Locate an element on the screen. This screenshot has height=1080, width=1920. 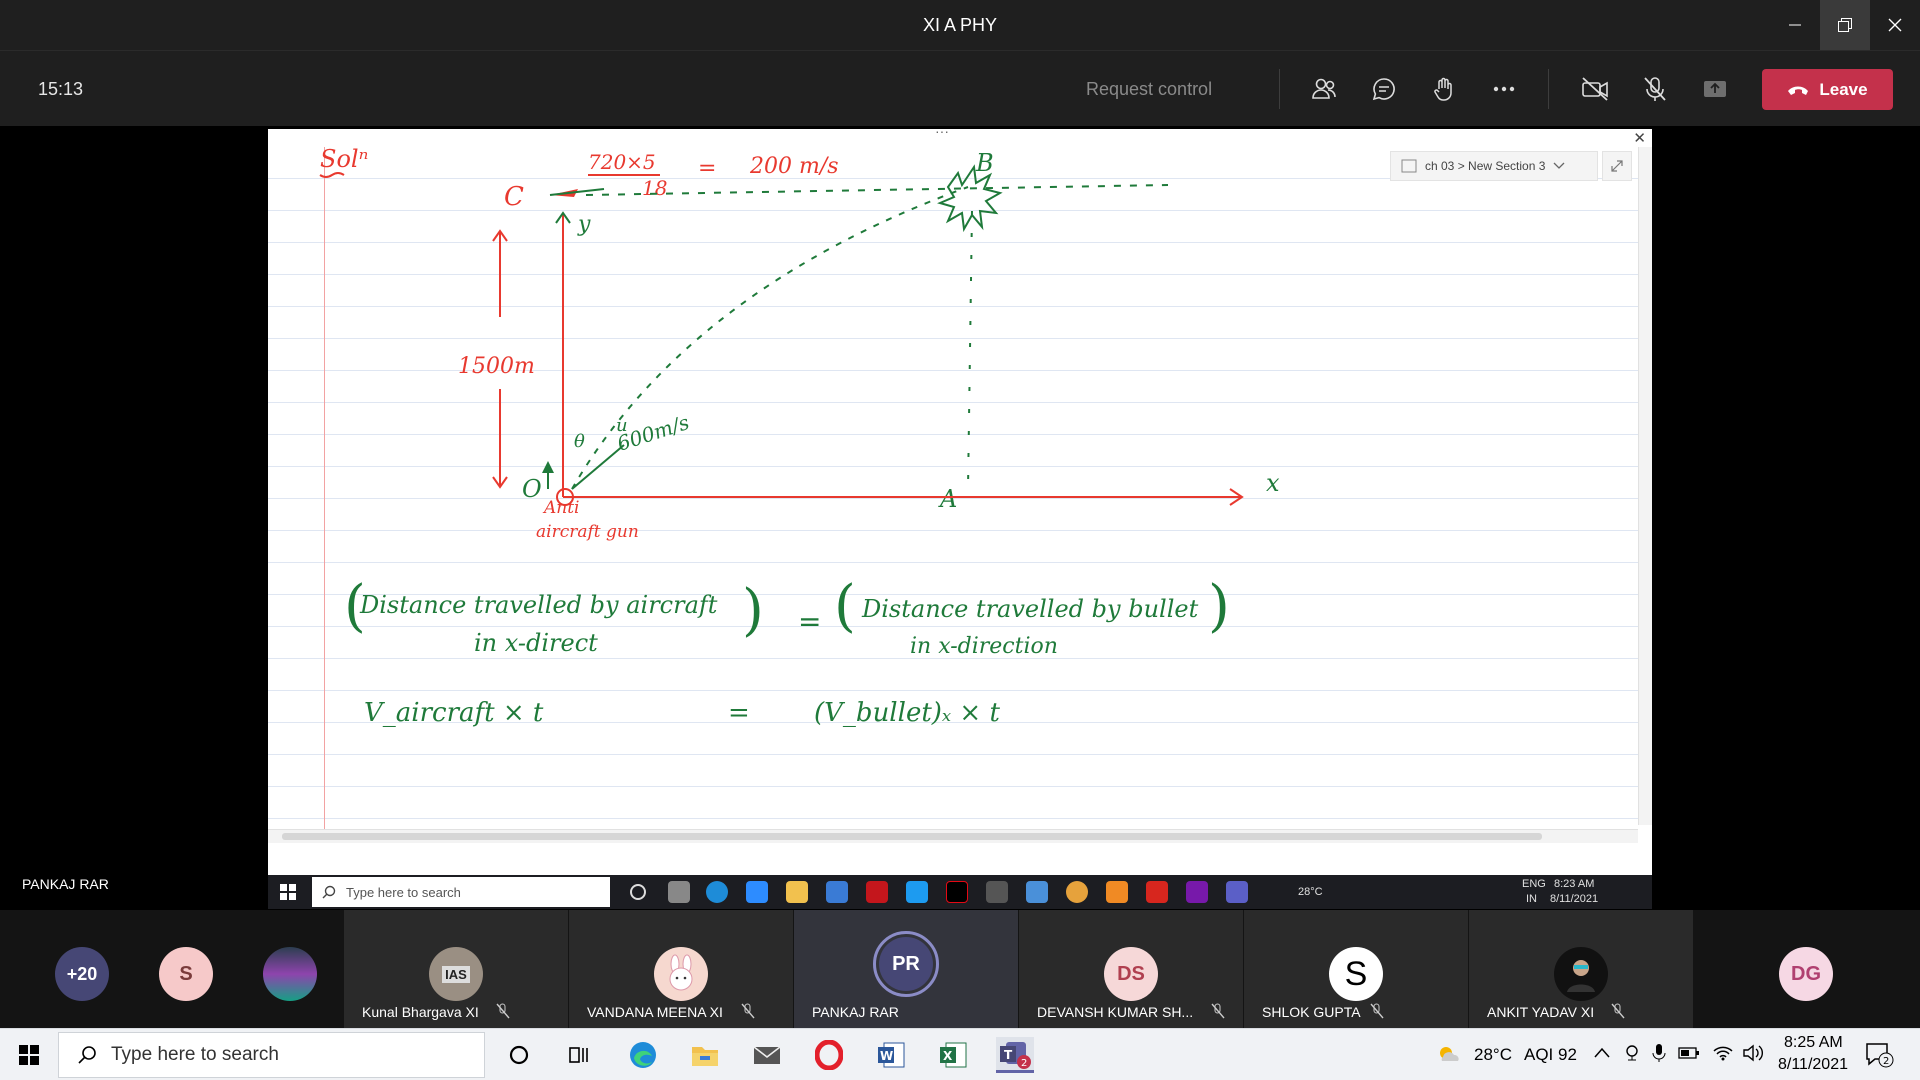
camera-toggle-button is located at coordinates (1595, 89).